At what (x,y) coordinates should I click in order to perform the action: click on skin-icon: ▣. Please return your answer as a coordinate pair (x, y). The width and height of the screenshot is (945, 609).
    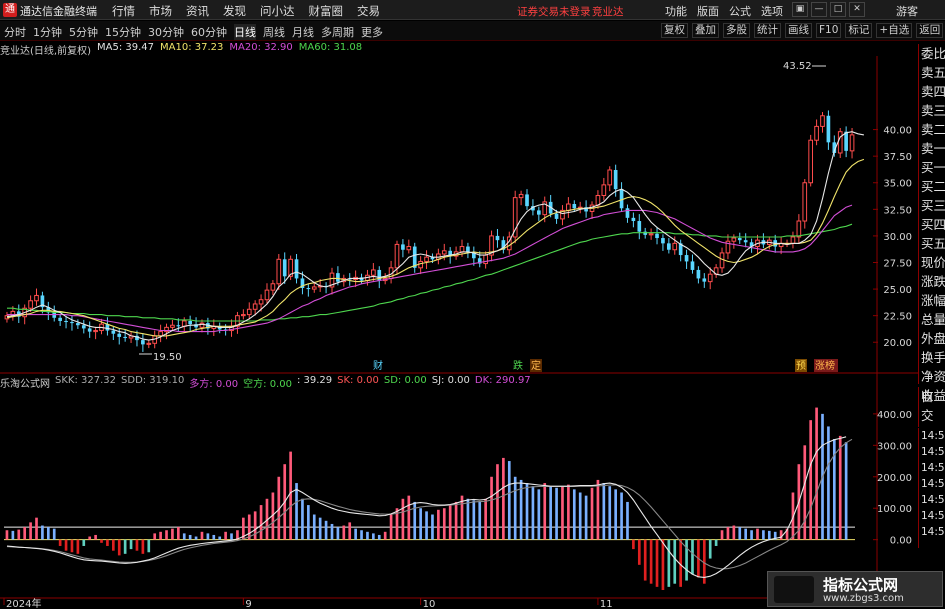
    Looking at the image, I should click on (800, 9).